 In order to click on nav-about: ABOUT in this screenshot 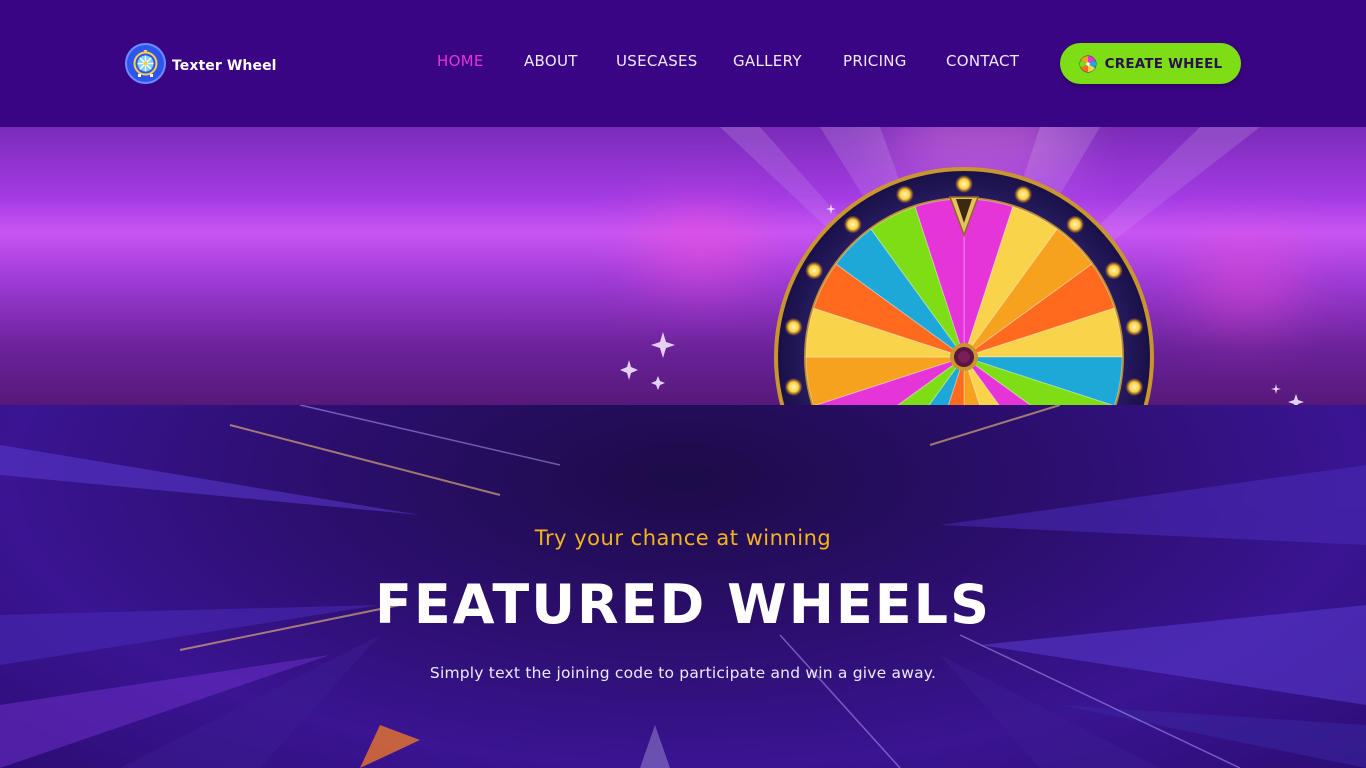, I will do `click(551, 61)`.